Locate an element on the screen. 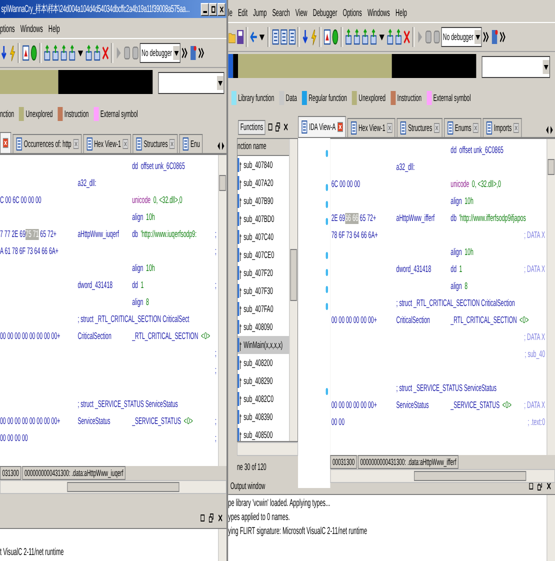 Image resolution: width=555 pixels, height=561 pixels. struct-comment: ; struct _RTL_CRITICAL_SECTION CriticalSection is located at coordinates (455, 304).